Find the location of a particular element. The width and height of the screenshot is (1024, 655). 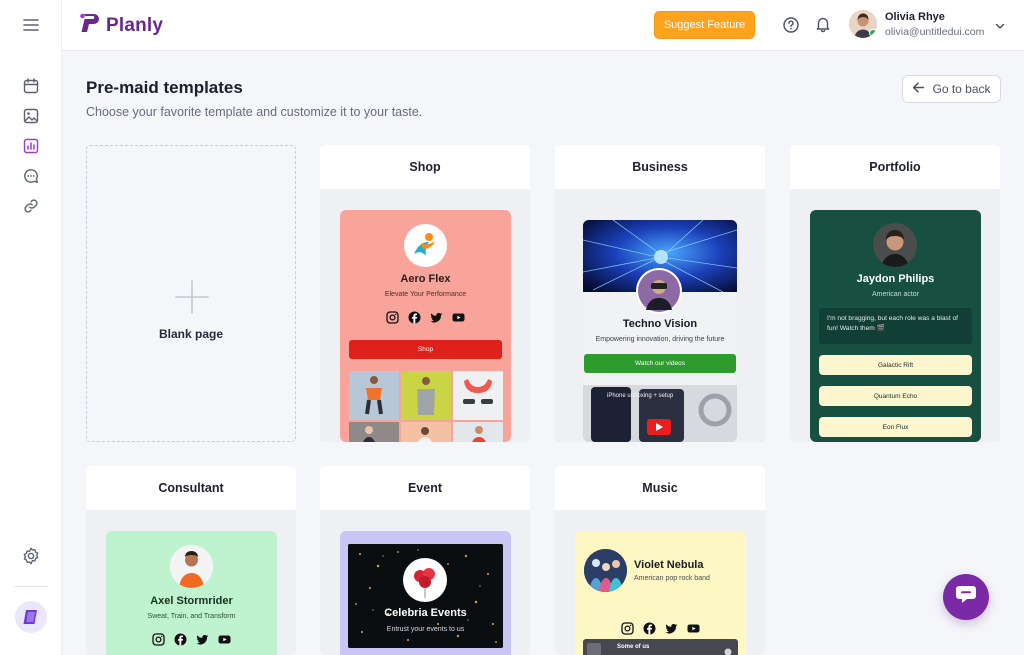

sidebar-item-links is located at coordinates (31, 208).